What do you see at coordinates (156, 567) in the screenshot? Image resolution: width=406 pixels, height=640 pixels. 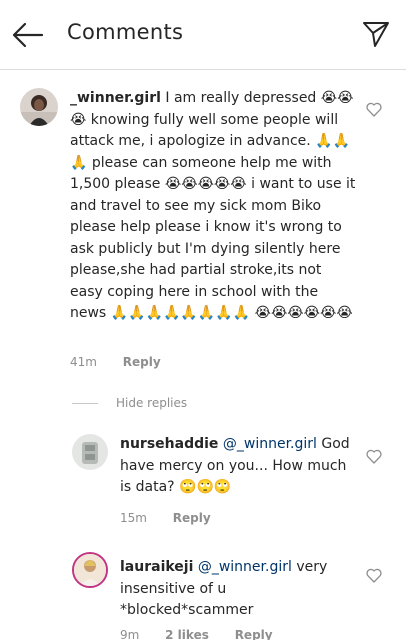 I see `reply-username: lauraikeji` at bounding box center [156, 567].